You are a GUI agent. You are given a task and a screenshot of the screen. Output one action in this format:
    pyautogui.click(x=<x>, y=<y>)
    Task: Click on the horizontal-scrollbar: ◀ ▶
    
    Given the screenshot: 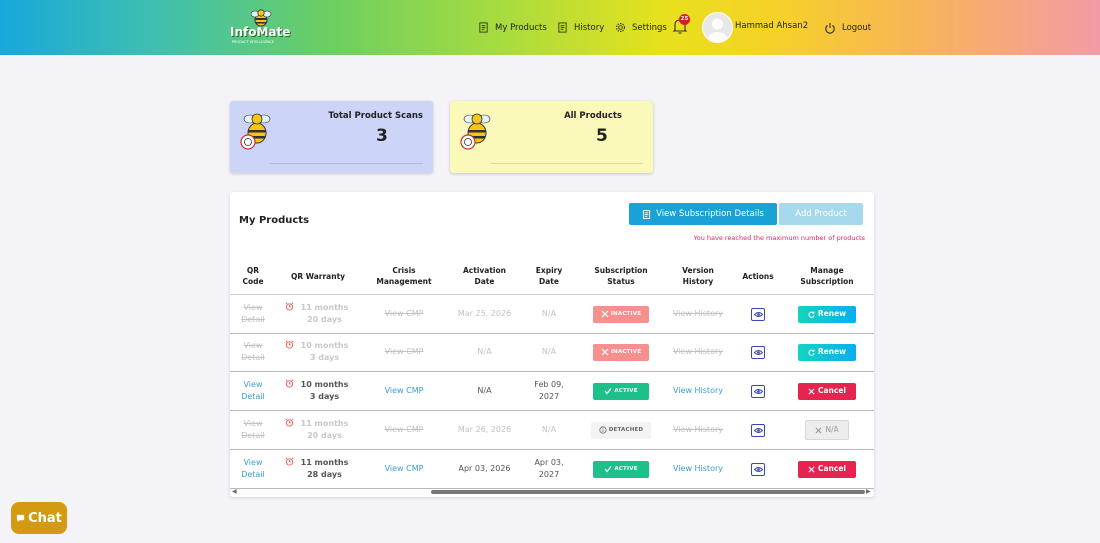 What is the action you would take?
    pyautogui.click(x=552, y=492)
    